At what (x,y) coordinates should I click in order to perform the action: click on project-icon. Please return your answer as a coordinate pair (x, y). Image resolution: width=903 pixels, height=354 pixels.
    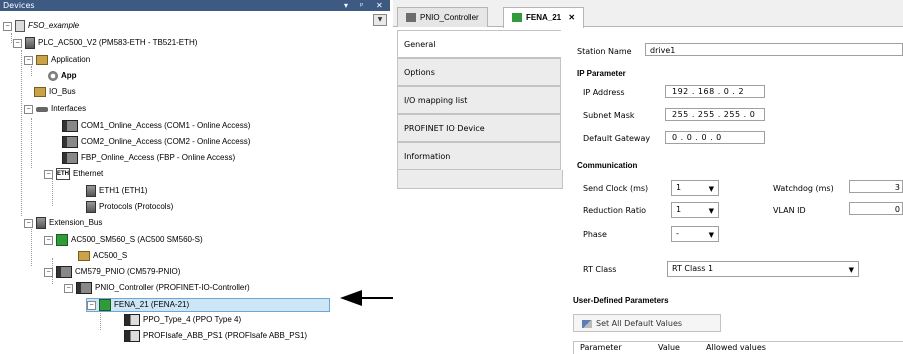
    Looking at the image, I should click on (20, 26).